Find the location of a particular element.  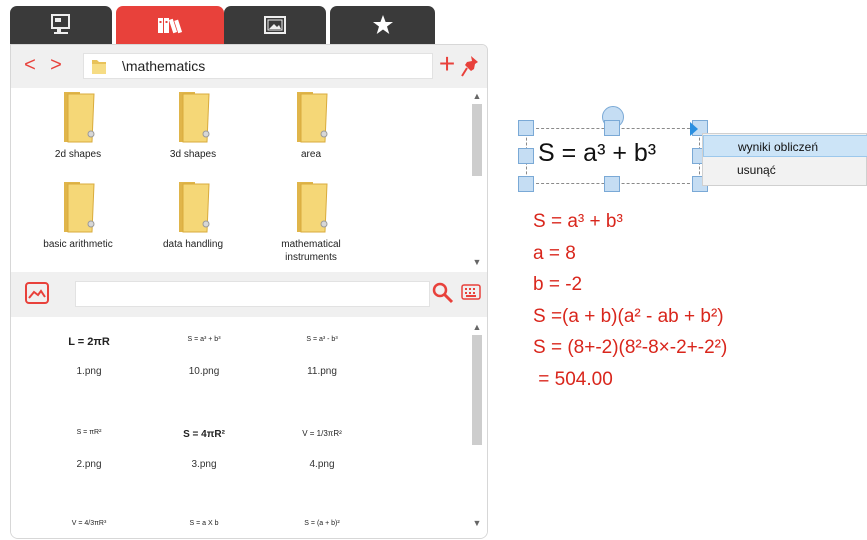

resize-handle-bottom is located at coordinates (612, 184).